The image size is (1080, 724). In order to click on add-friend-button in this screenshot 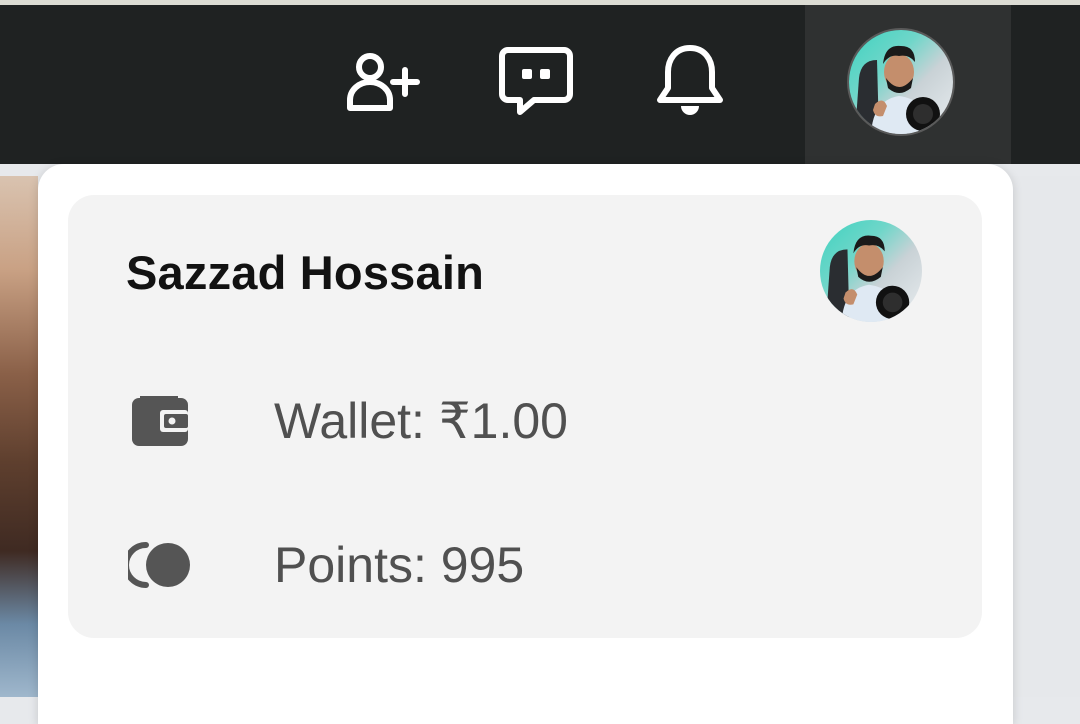, I will do `click(382, 80)`.